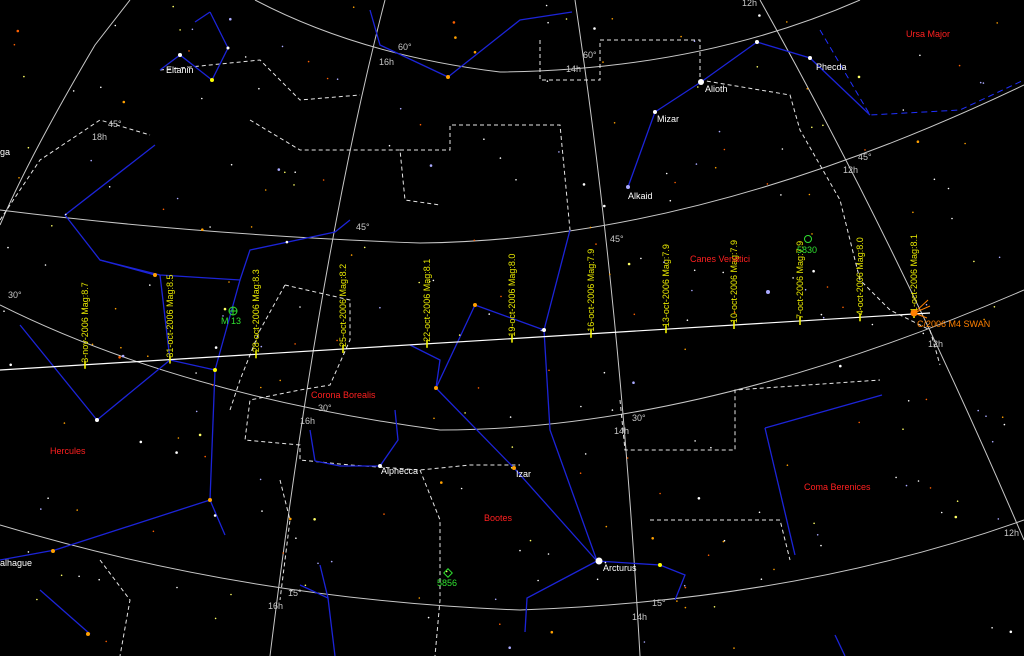  Describe the element at coordinates (88, 634) in the screenshot. I see `star-ser` at that location.